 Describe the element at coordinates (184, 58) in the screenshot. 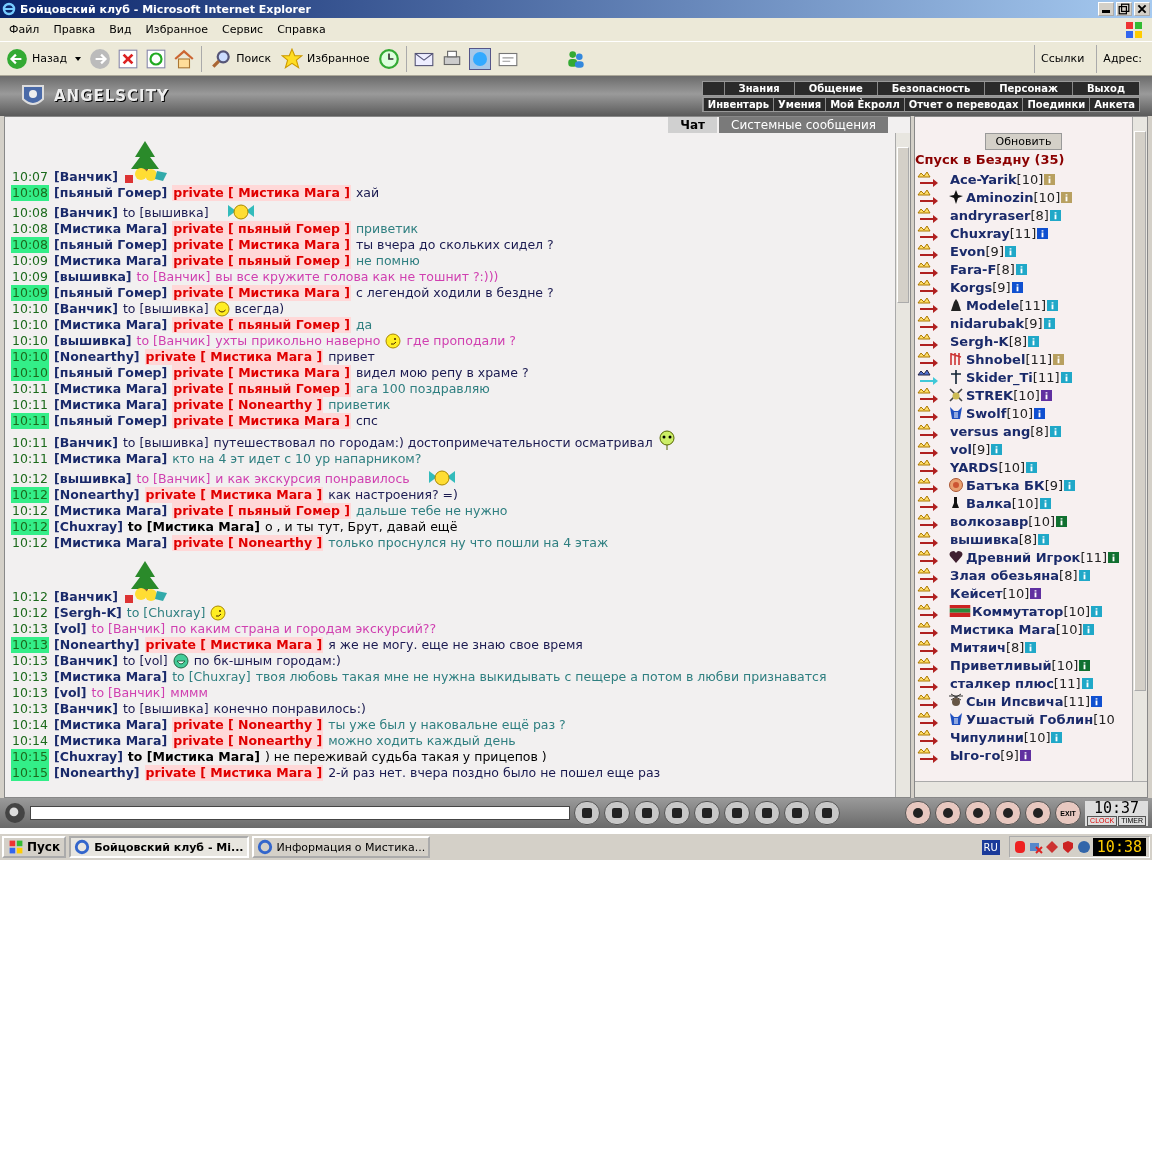

I see `home-icon` at that location.